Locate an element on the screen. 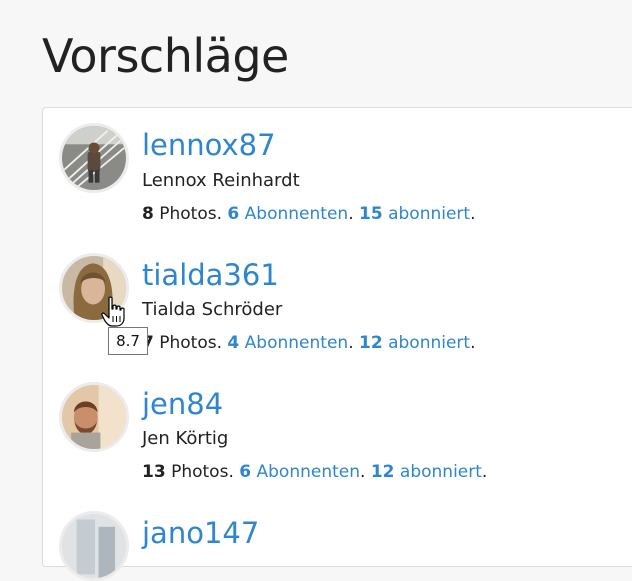 The image size is (632, 581). photos-count: 8 is located at coordinates (148, 214).